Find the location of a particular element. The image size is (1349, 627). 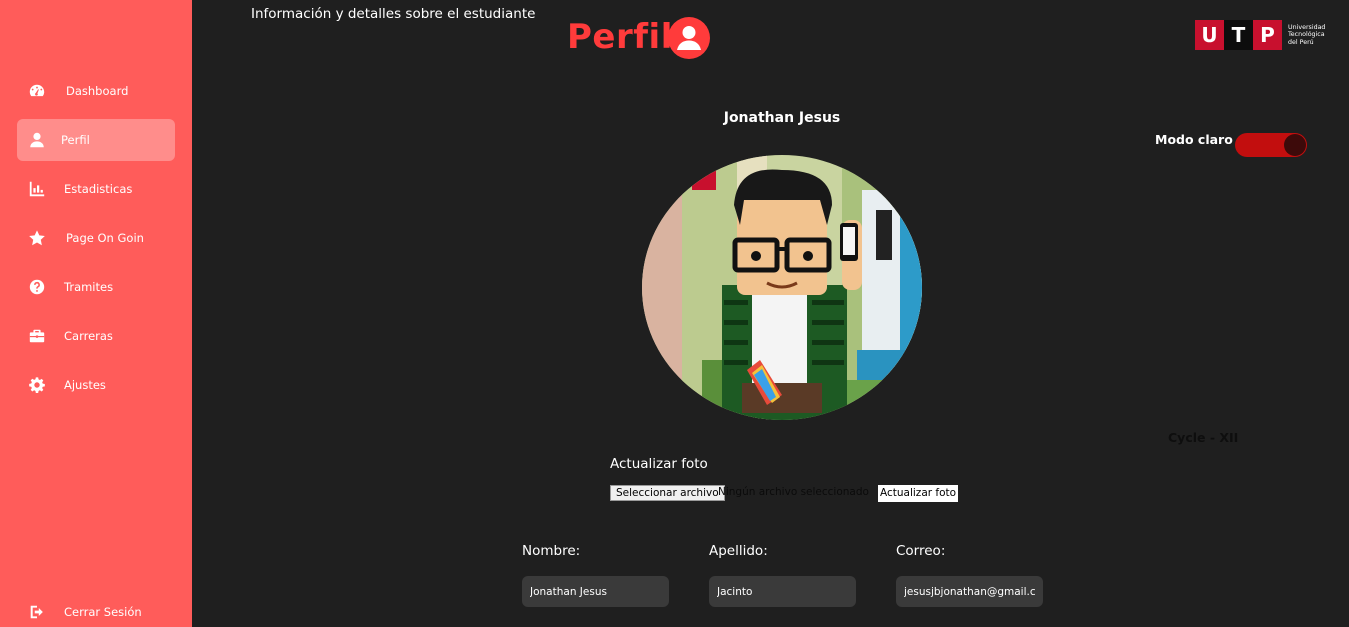

star-icon is located at coordinates (37, 238).